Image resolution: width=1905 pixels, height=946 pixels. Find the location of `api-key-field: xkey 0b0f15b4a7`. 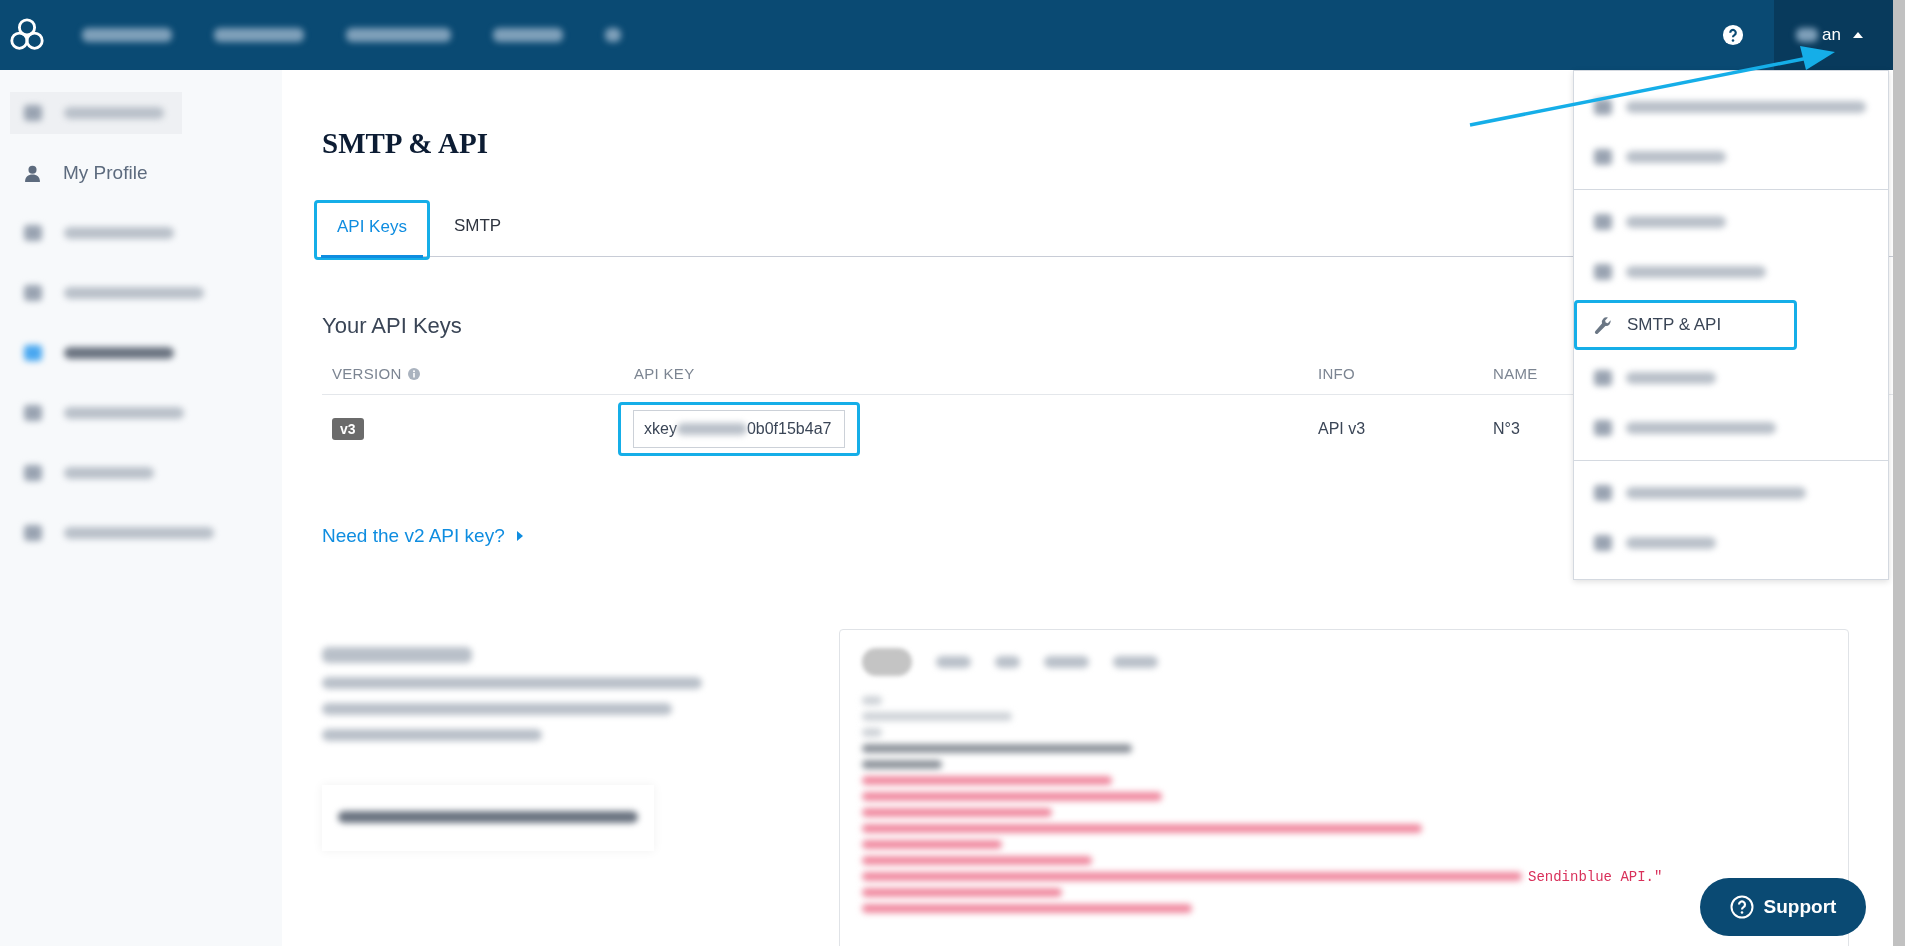

api-key-field: xkey 0b0f15b4a7 is located at coordinates (739, 429).